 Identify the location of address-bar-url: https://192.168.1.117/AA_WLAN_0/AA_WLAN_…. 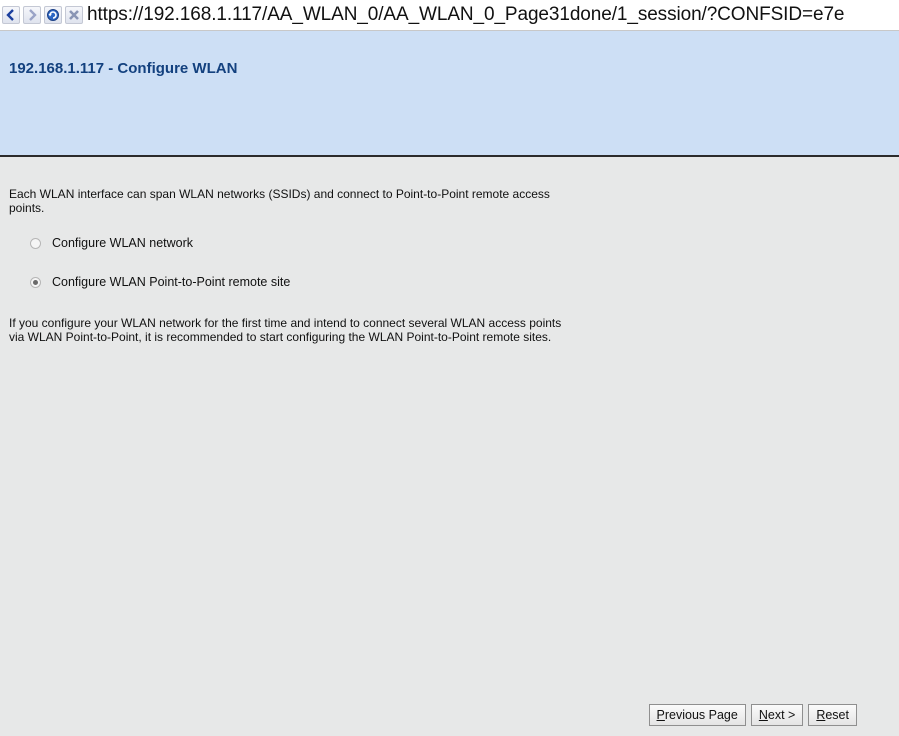
(465, 15).